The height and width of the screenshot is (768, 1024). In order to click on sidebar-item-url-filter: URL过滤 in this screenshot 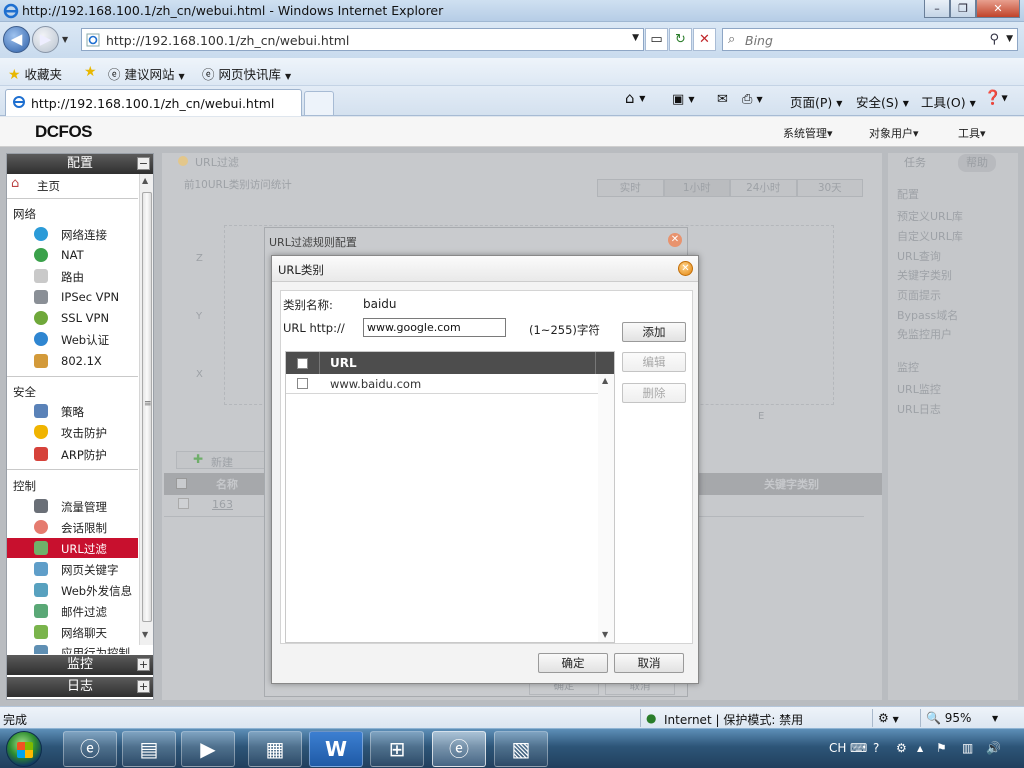, I will do `click(72, 548)`.